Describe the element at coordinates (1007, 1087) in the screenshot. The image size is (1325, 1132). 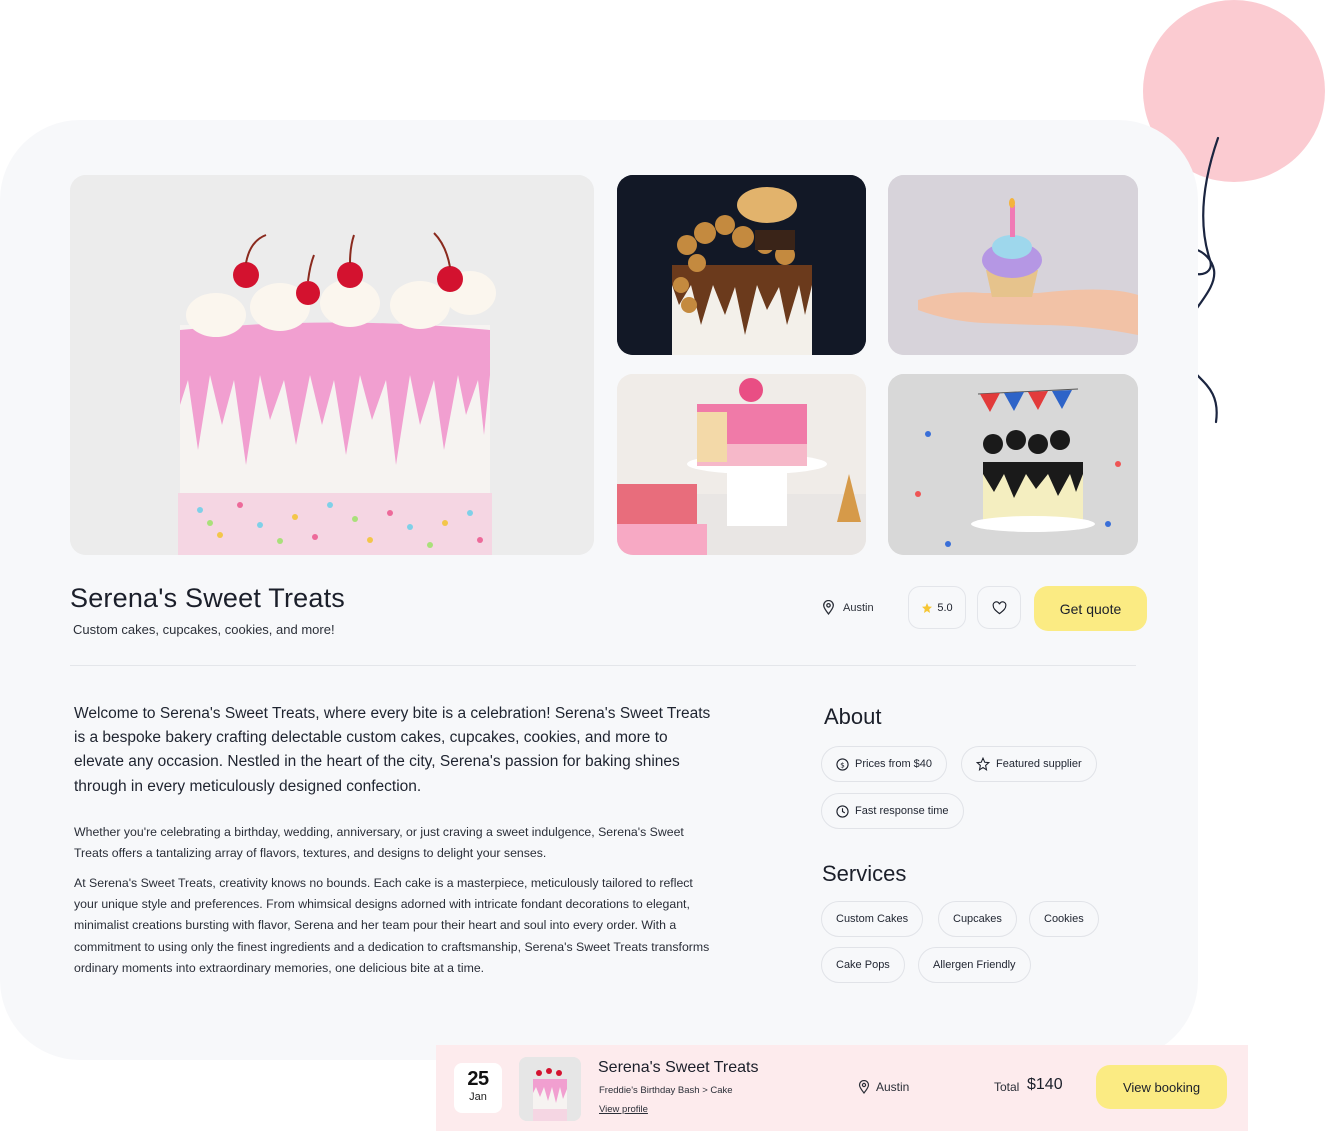
I see `booking-total-label: Total` at that location.